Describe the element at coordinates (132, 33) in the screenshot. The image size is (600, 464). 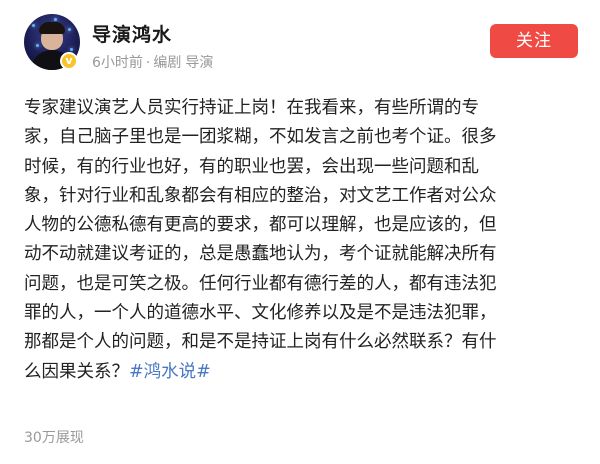
I see `author-name: 导演鸿水` at that location.